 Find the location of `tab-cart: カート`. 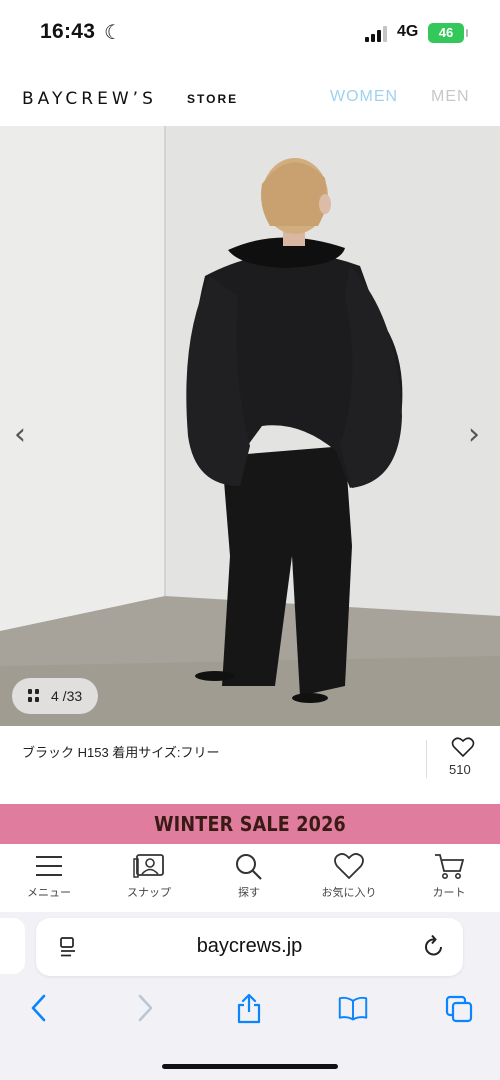

tab-cart: カート is located at coordinates (449, 876).